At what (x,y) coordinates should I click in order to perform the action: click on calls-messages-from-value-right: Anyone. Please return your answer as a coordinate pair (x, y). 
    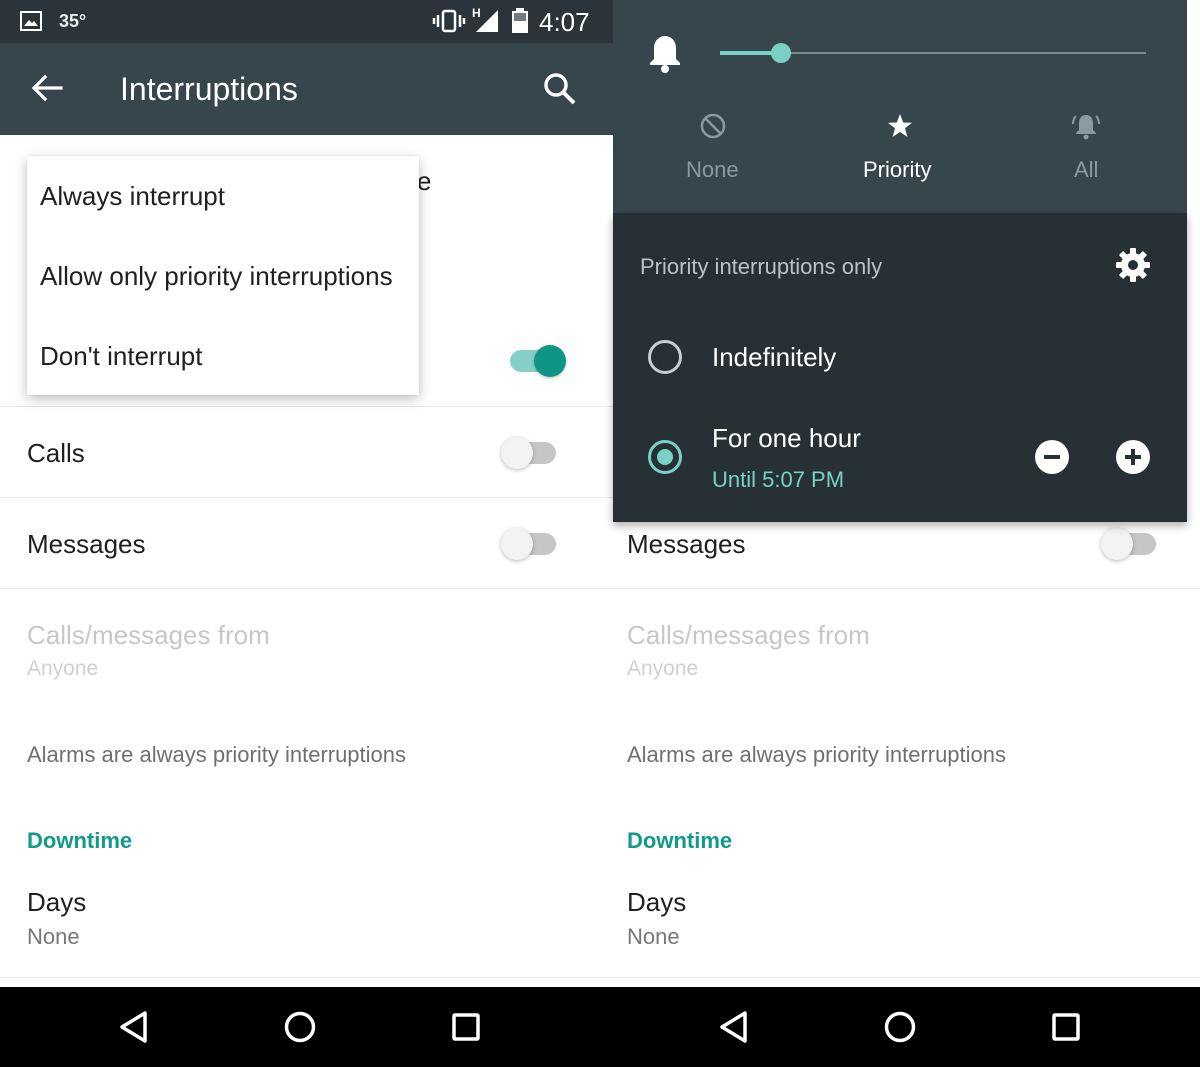
    Looking at the image, I should click on (663, 668).